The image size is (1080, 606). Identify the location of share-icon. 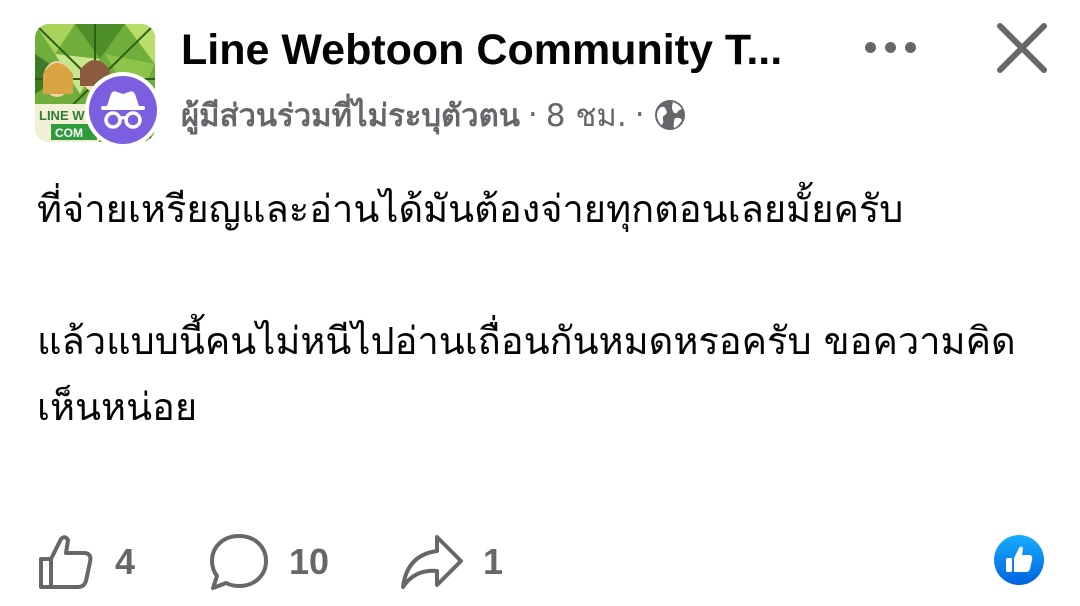
(432, 562).